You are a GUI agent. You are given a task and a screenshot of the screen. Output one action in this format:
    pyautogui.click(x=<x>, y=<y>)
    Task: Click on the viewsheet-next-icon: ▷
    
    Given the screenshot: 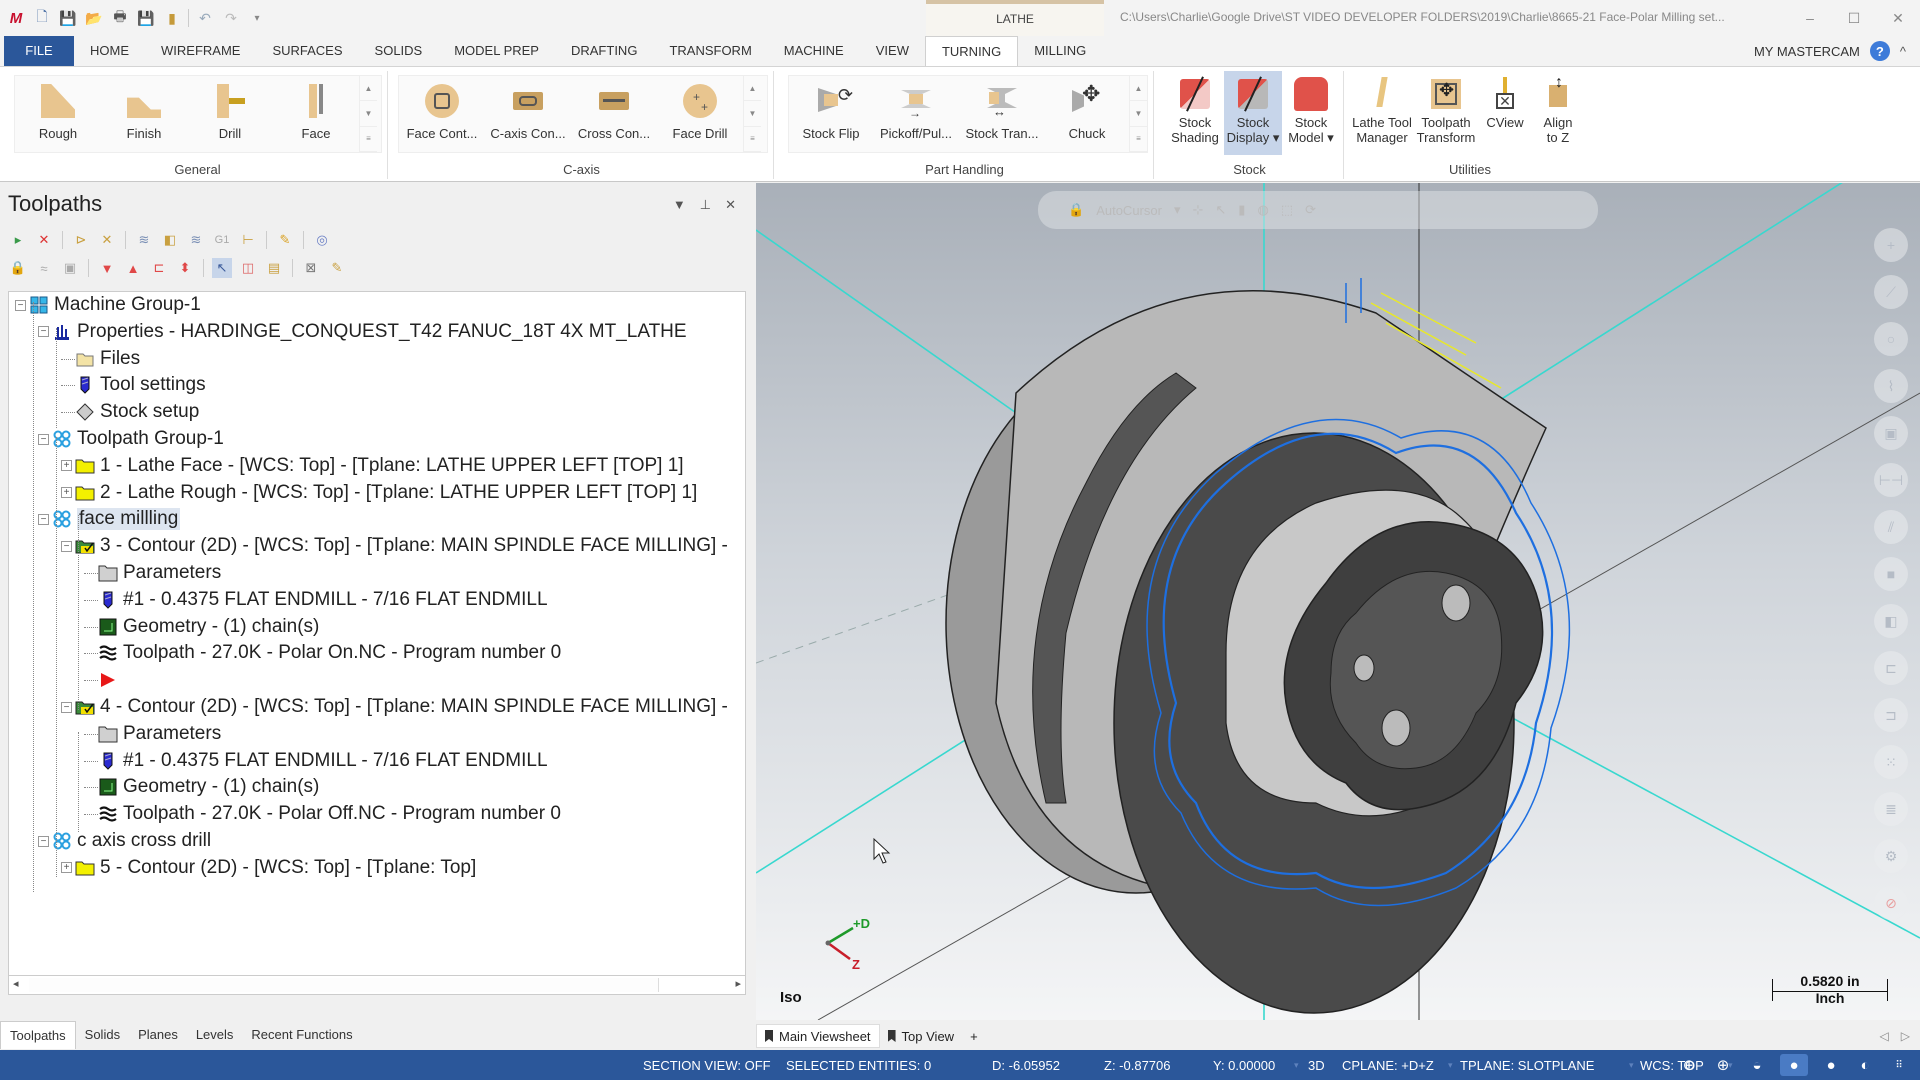 What is the action you would take?
    pyautogui.click(x=1905, y=1036)
    